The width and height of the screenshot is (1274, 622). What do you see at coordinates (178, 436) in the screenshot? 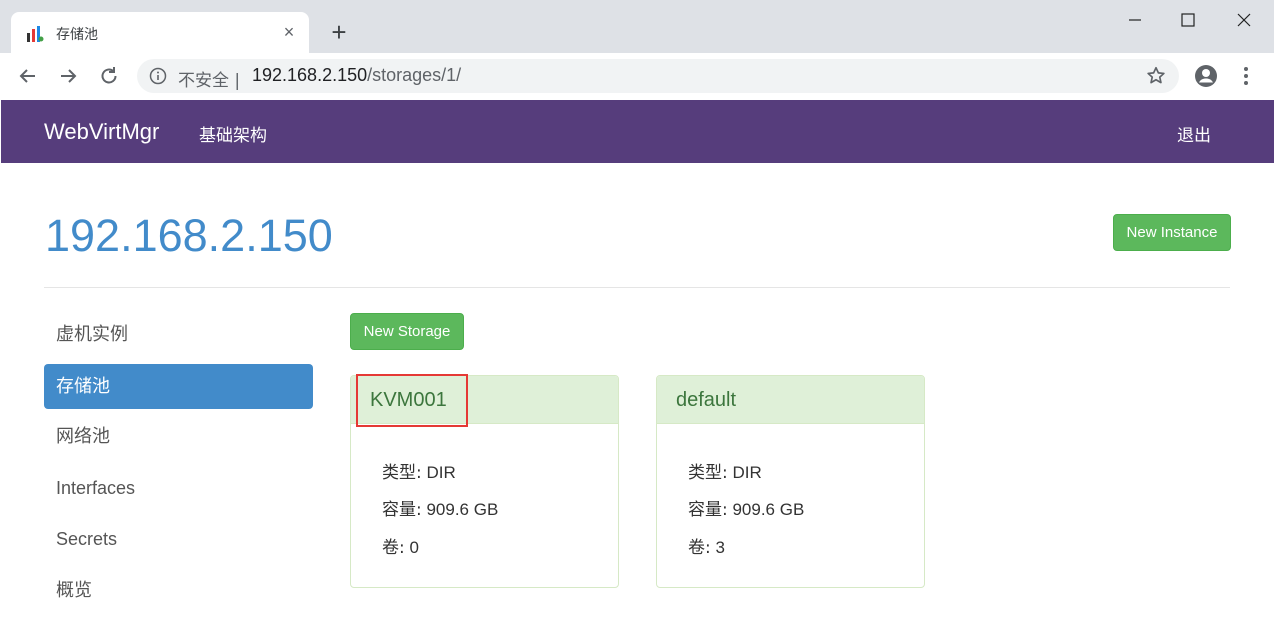
I see `sidebar-item-networks: 网络池` at bounding box center [178, 436].